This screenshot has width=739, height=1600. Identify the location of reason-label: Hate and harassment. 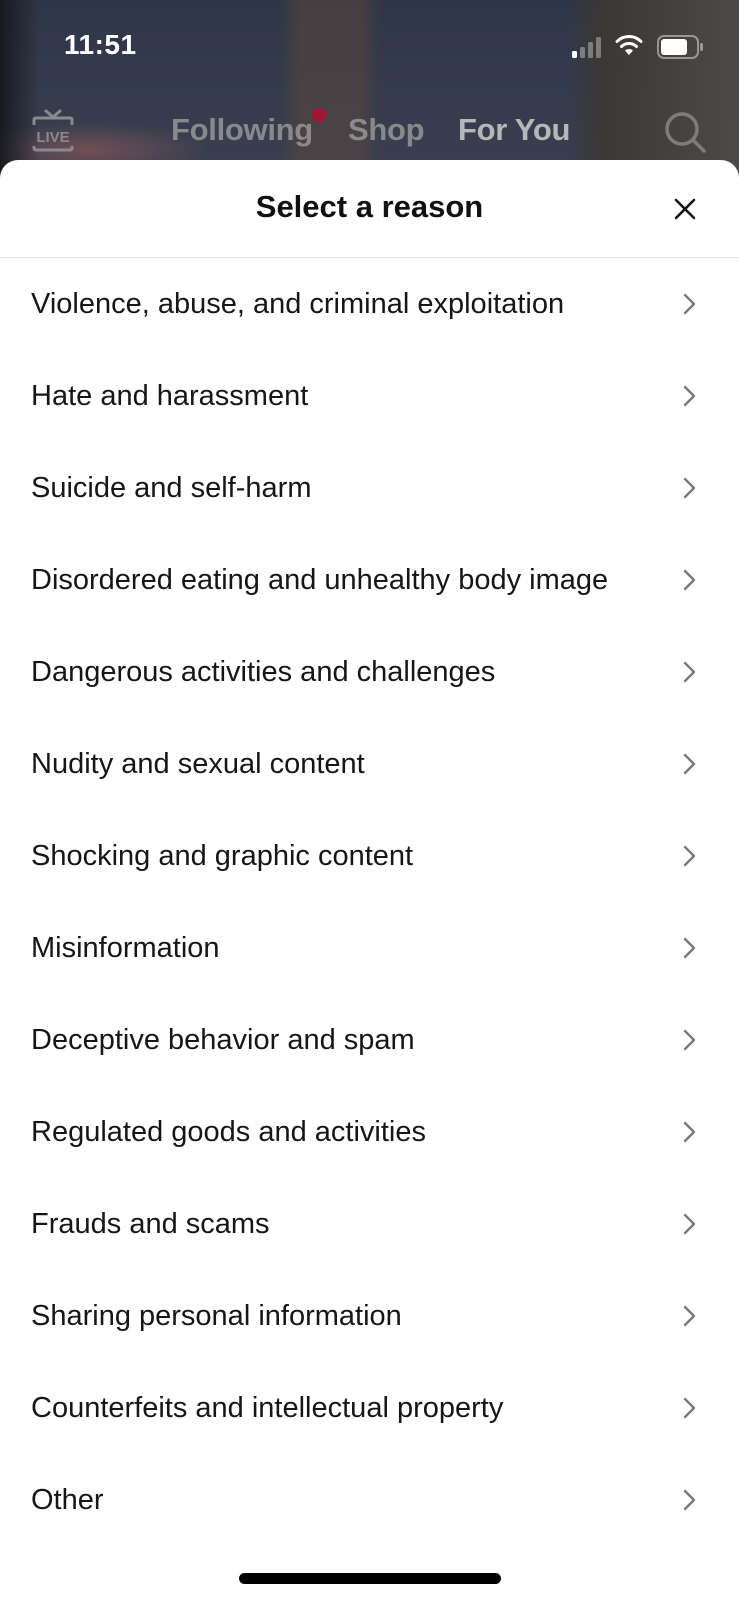
(170, 396).